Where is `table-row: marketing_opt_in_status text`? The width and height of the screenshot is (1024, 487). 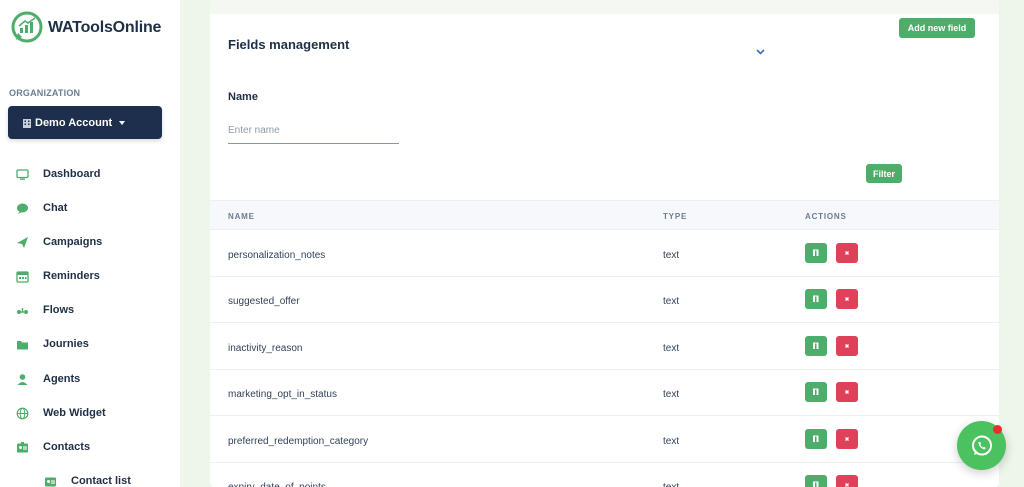
table-row: marketing_opt_in_status text is located at coordinates (604, 393).